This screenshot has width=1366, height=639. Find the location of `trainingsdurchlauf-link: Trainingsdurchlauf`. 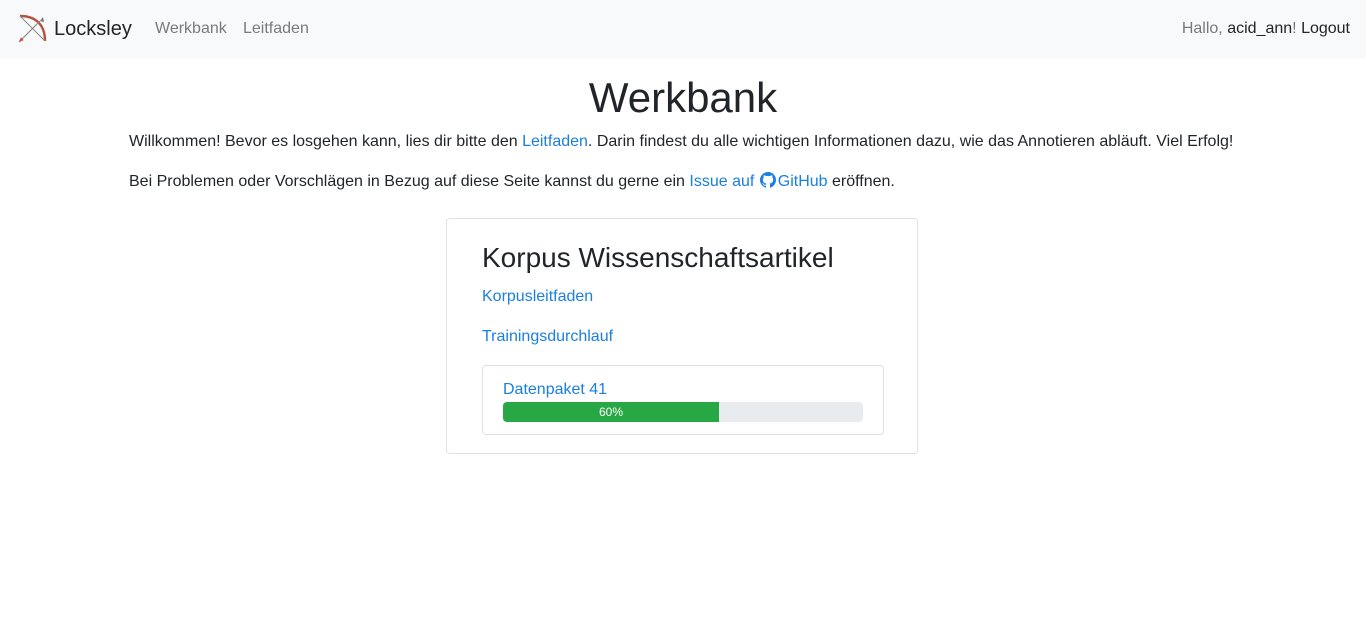

trainingsdurchlauf-link: Trainingsdurchlauf is located at coordinates (547, 337).